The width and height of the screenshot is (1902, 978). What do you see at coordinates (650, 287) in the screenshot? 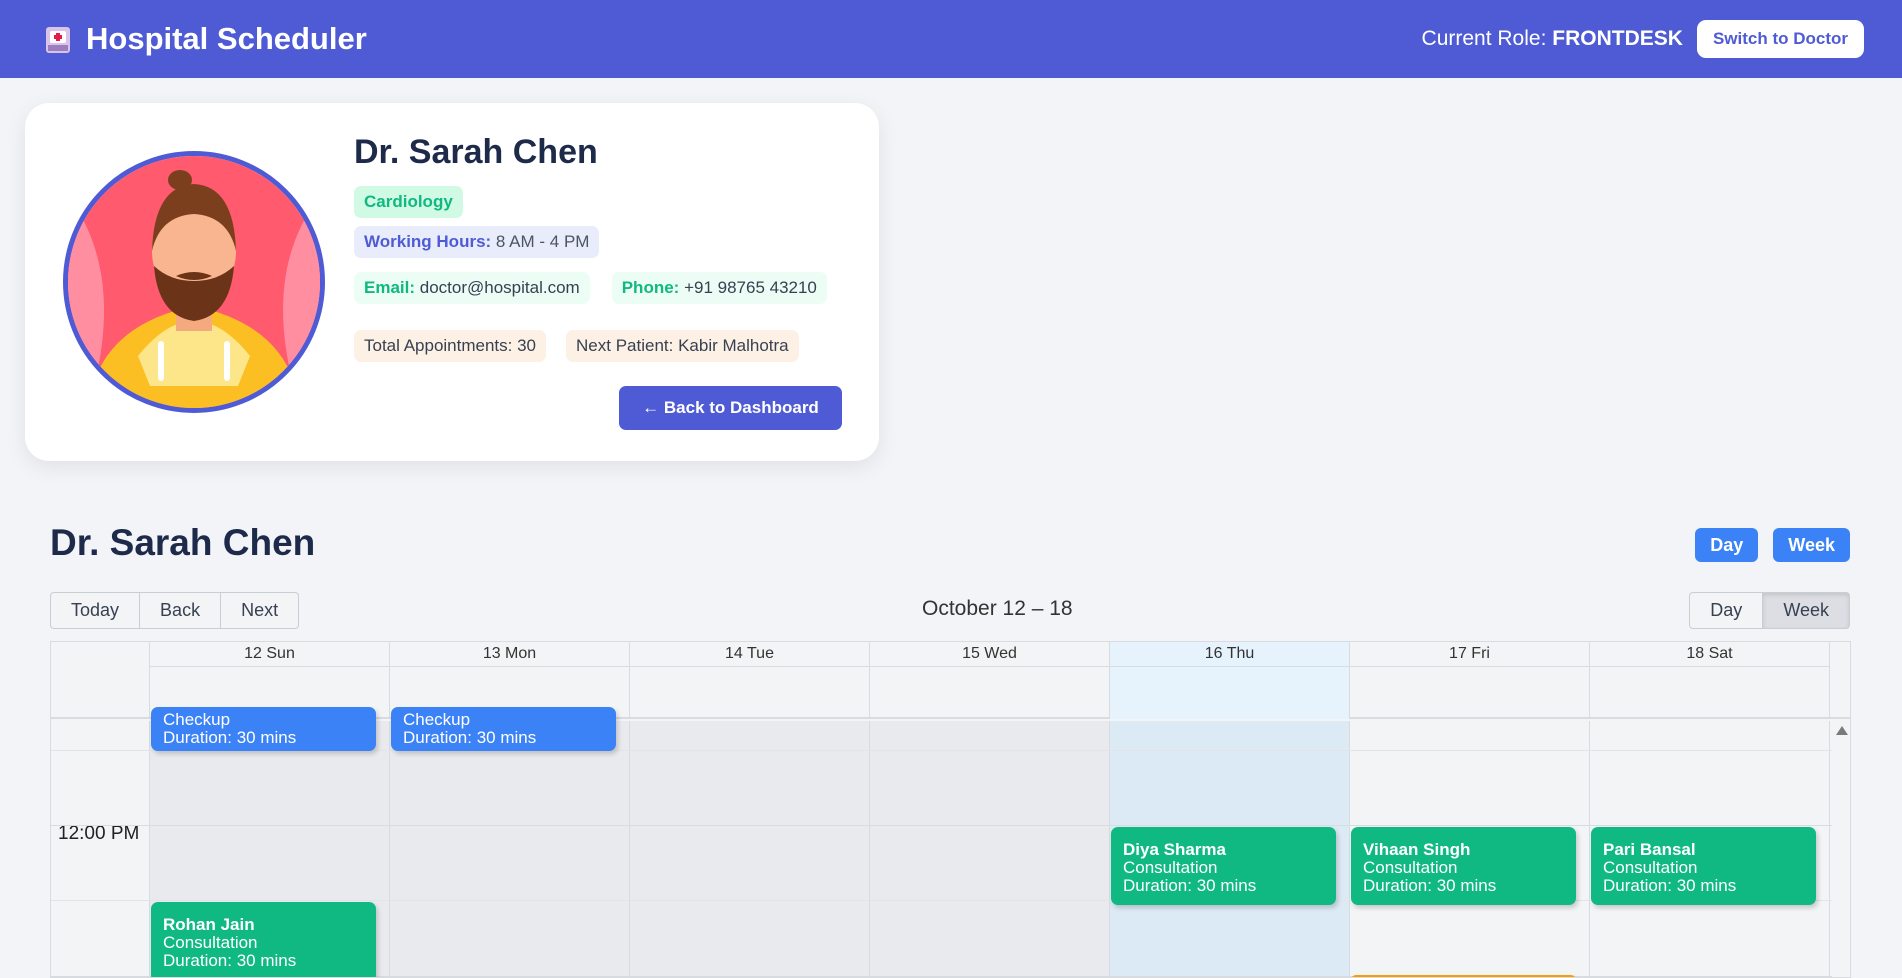
I see `phone-label: Phone:` at bounding box center [650, 287].